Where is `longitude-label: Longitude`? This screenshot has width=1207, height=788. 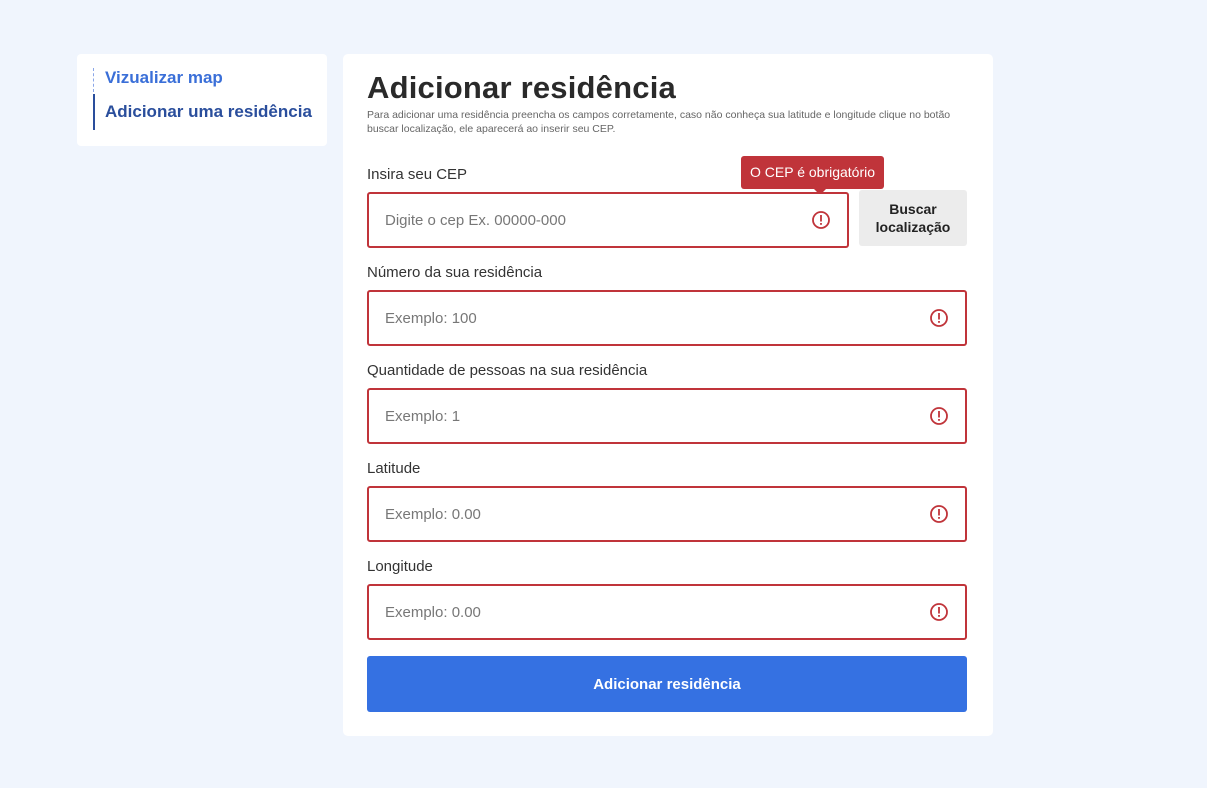 longitude-label: Longitude is located at coordinates (400, 566).